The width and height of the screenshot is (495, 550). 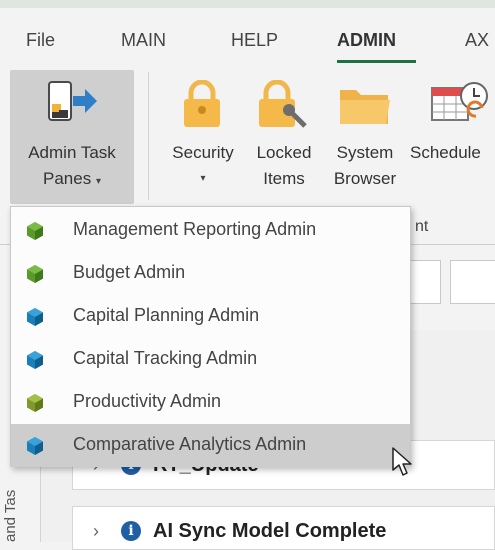 I want to click on calendar-clock-icon, so click(x=459, y=101).